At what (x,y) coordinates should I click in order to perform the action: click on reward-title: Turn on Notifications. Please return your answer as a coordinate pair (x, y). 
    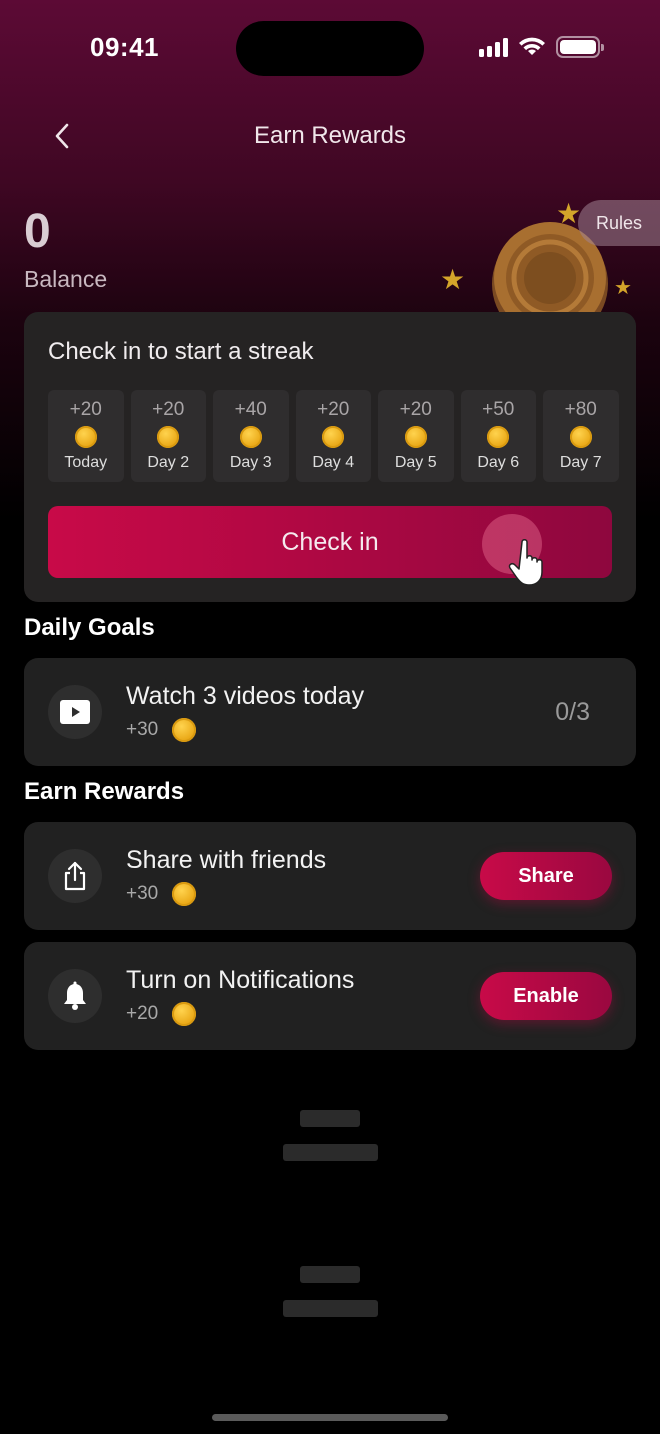
    Looking at the image, I should click on (240, 980).